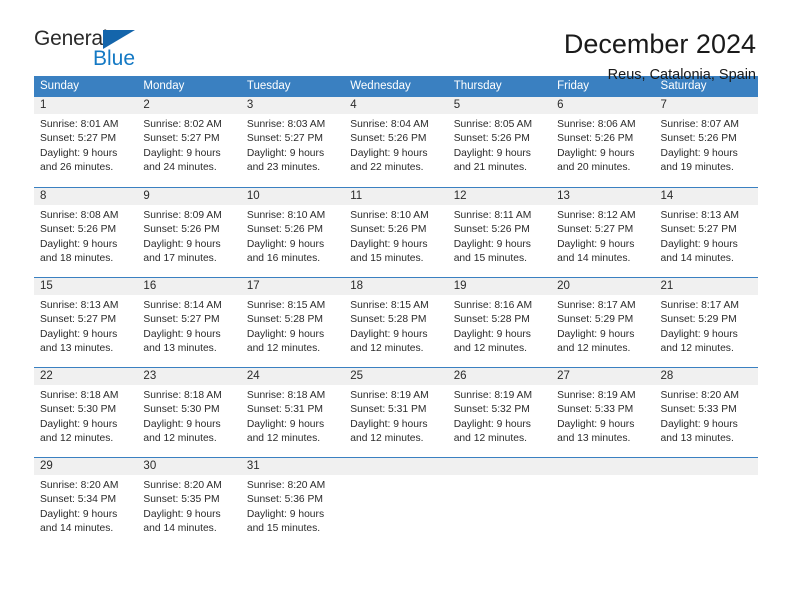 This screenshot has height=612, width=792. What do you see at coordinates (706, 286) in the screenshot?
I see `day-number: 21` at bounding box center [706, 286].